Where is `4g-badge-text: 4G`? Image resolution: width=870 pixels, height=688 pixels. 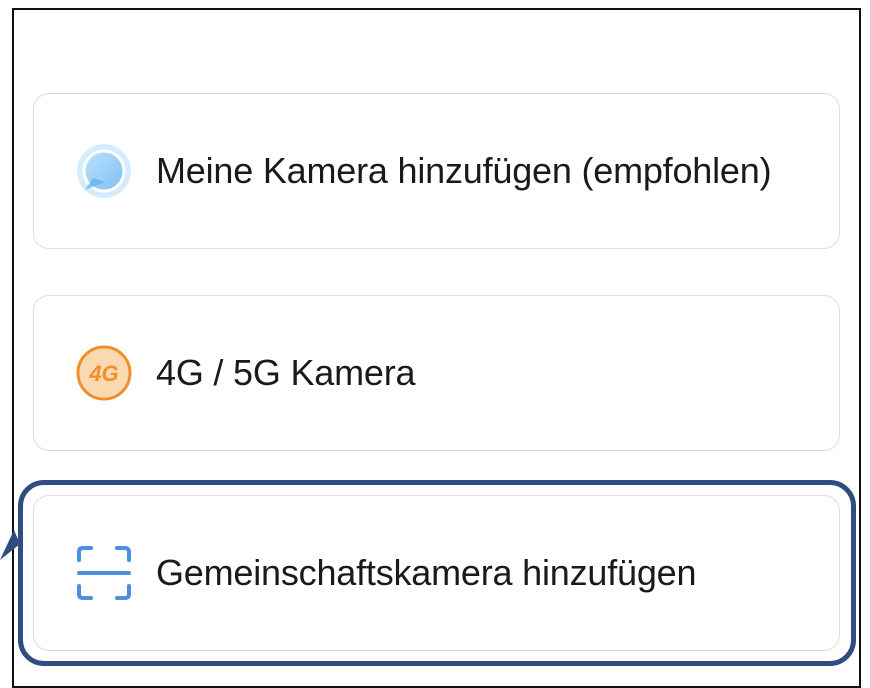 4g-badge-text: 4G is located at coordinates (103, 373).